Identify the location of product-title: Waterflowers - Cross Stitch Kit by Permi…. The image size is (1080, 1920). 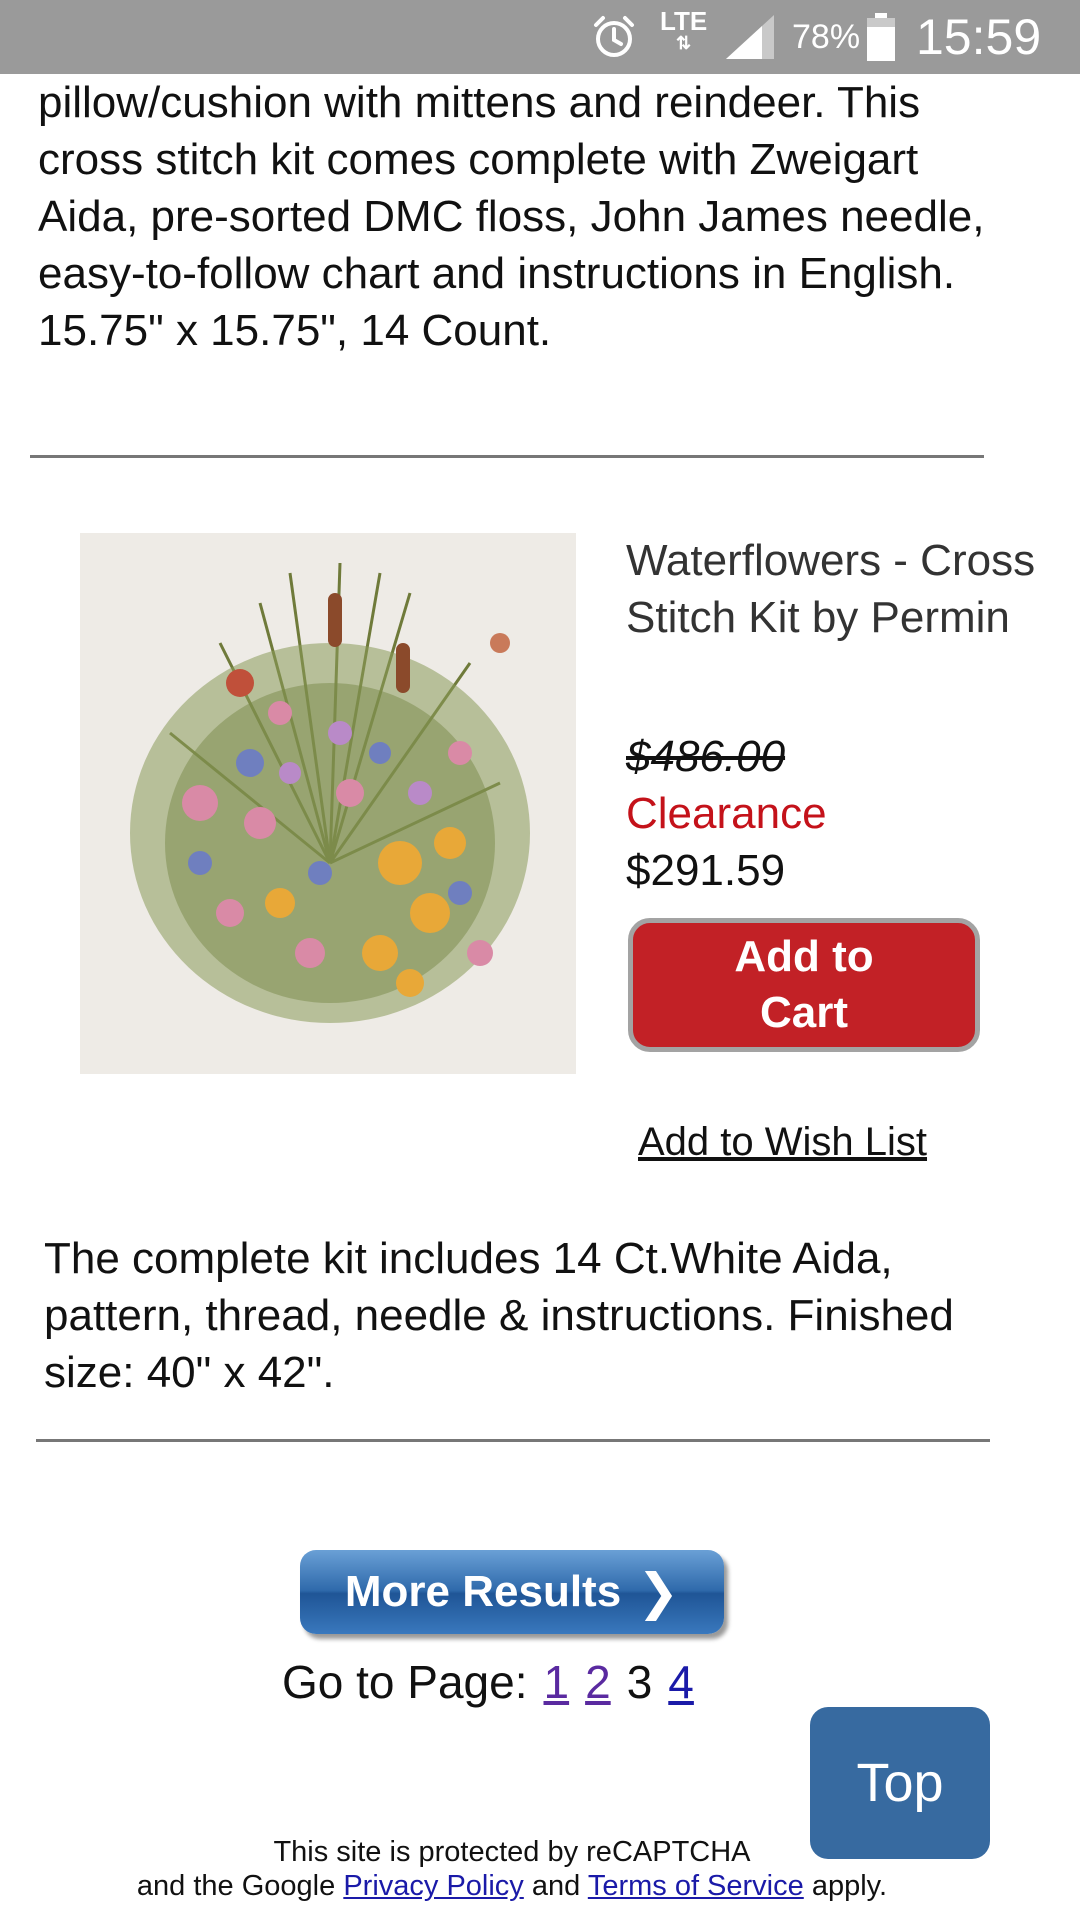
(836, 589).